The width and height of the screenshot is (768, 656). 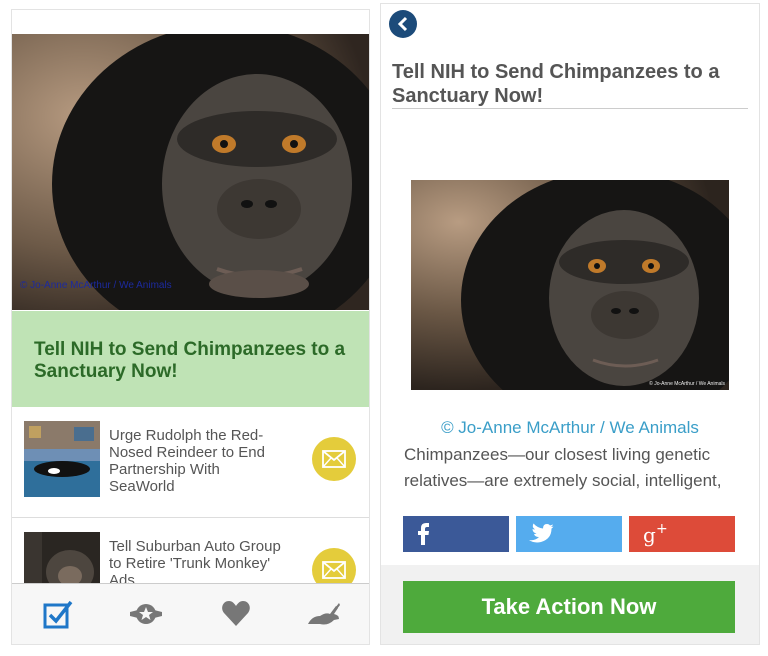 I want to click on tab-victories, so click(x=148, y=614).